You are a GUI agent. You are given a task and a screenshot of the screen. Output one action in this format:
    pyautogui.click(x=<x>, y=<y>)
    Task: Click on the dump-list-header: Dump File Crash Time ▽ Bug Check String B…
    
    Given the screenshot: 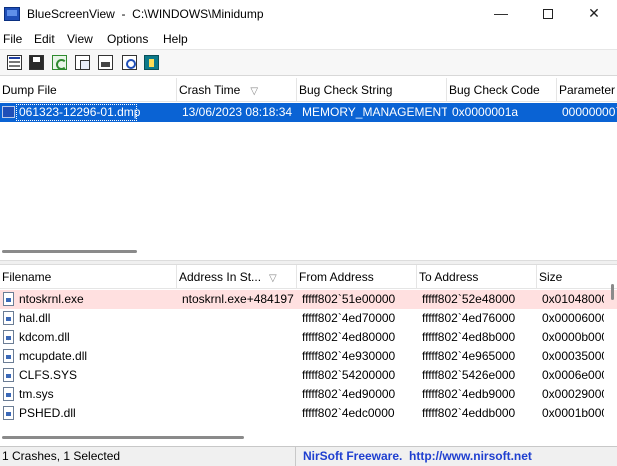 What is the action you would take?
    pyautogui.click(x=308, y=90)
    